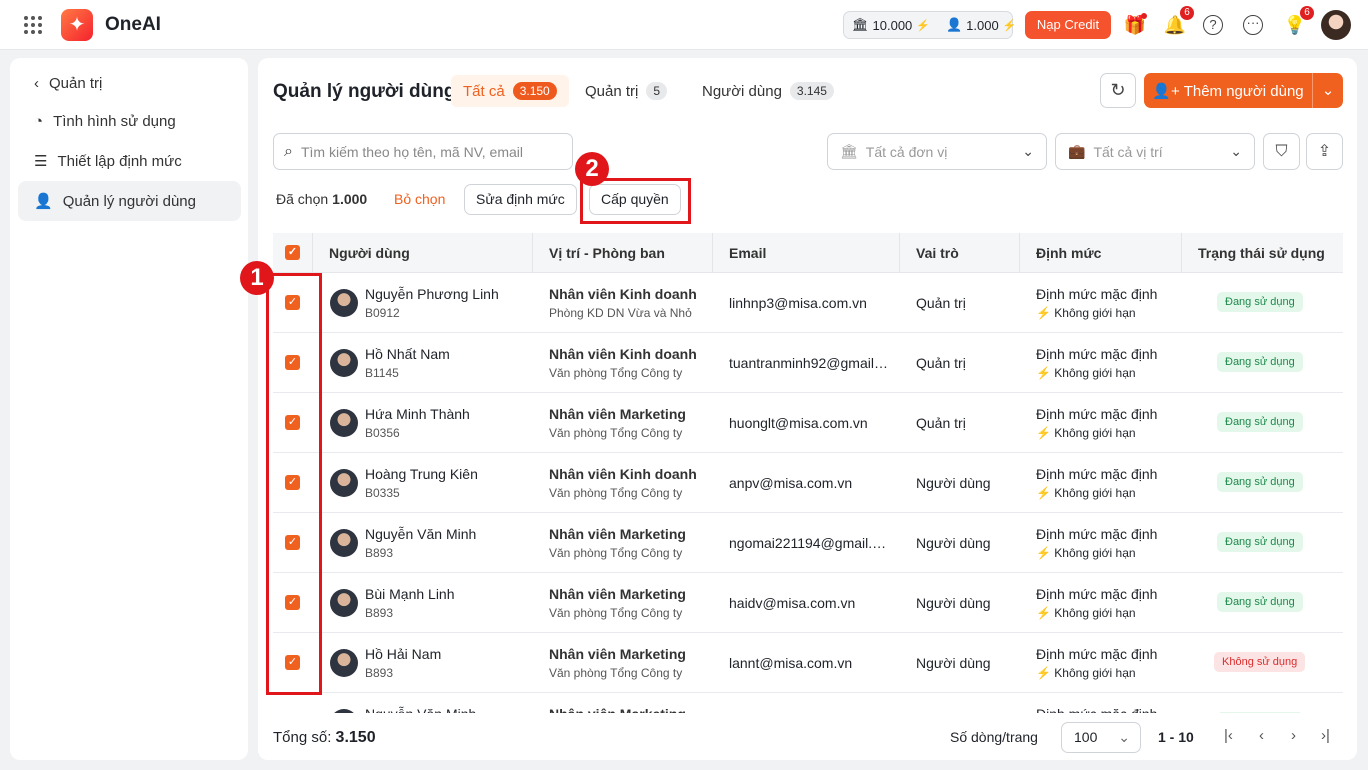  Describe the element at coordinates (791, 663) in the screenshot. I see `email: lannt@misa.com.vn` at that location.